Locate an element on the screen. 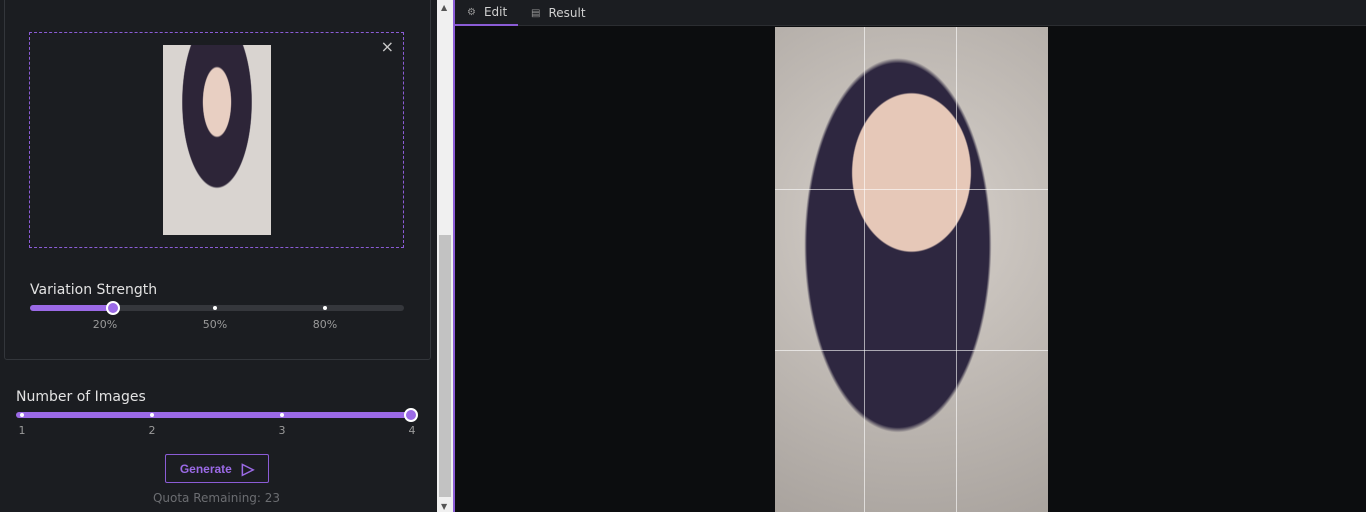 The image size is (1366, 512). scrollbar: ▲ ▼ is located at coordinates (445, 256).